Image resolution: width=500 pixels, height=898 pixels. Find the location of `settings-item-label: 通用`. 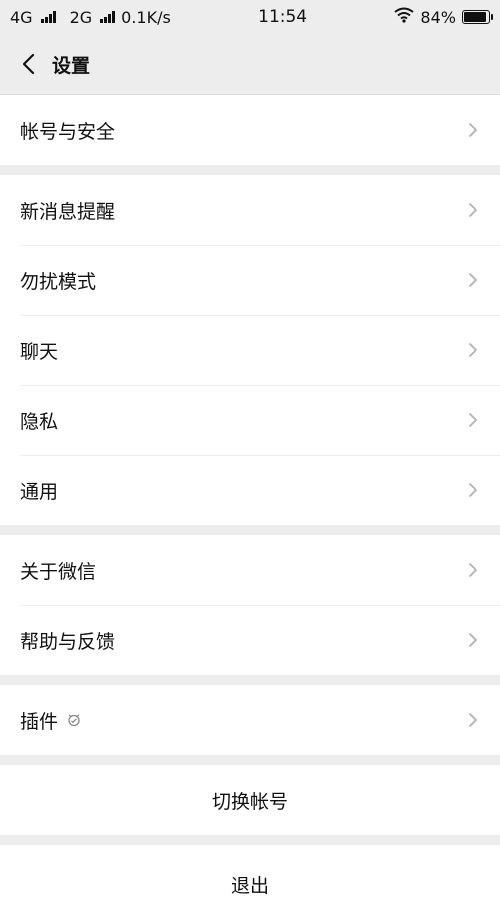

settings-item-label: 通用 is located at coordinates (39, 491).